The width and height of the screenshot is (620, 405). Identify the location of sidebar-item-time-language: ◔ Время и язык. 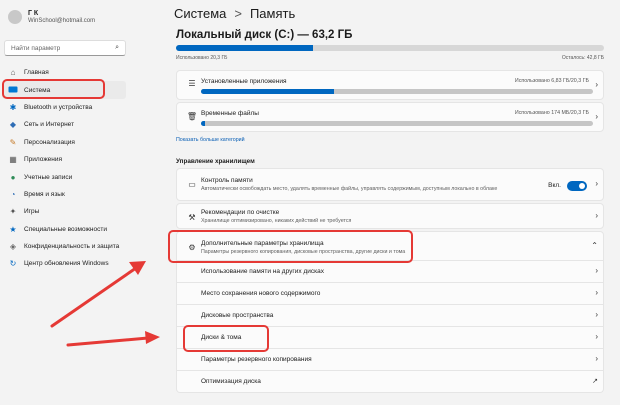
(64, 194).